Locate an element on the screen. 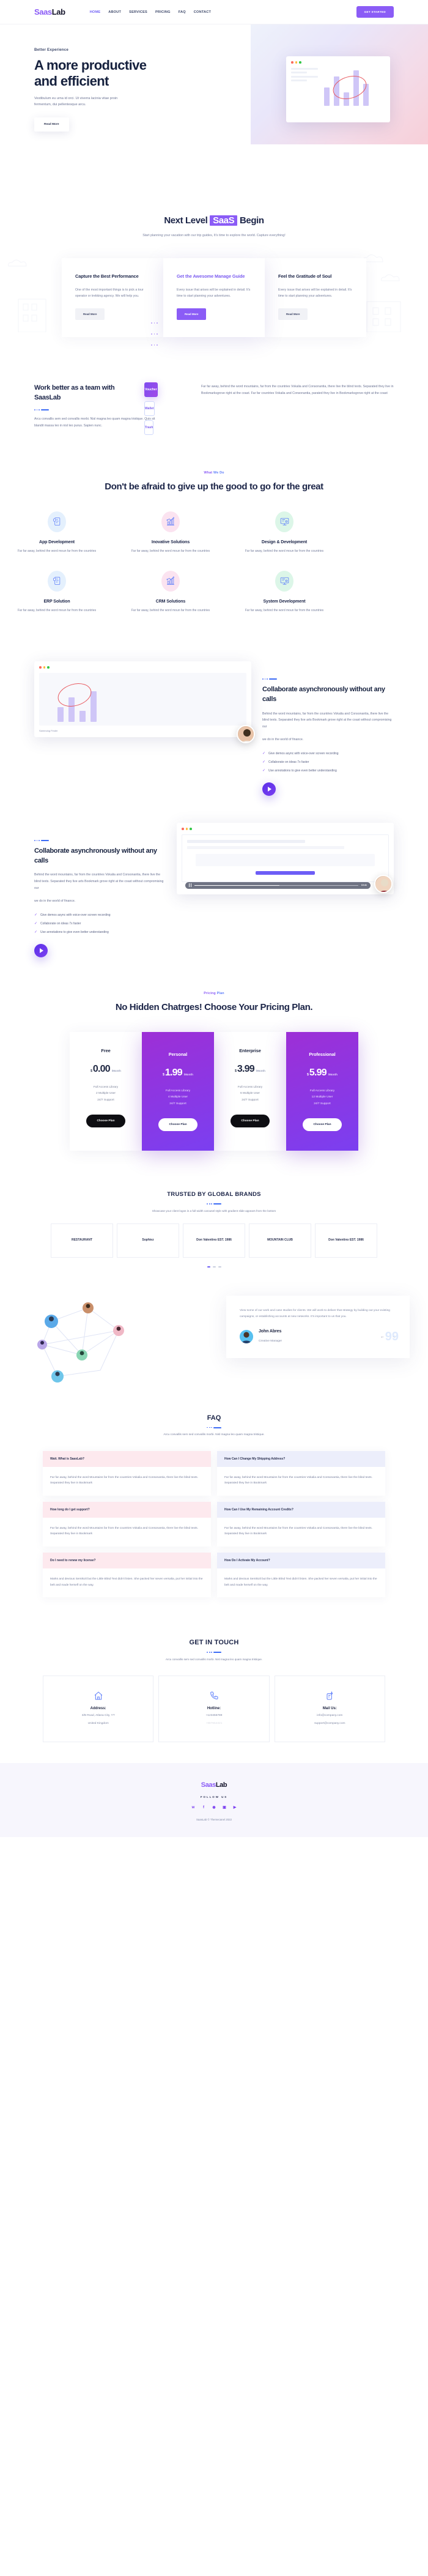 The width and height of the screenshot is (428, 2576). contact-label: Hotline: is located at coordinates (214, 1709).